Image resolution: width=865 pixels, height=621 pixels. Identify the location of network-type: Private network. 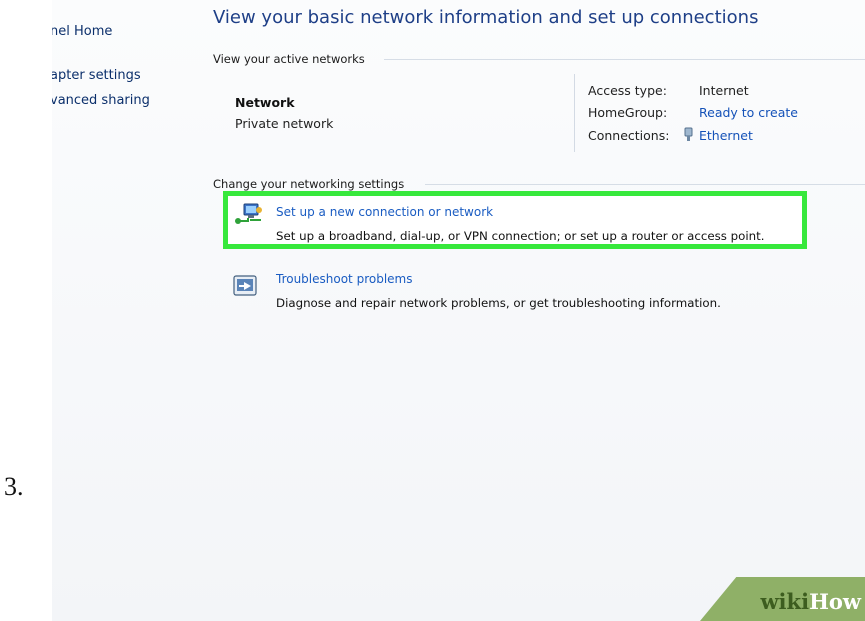
(284, 123).